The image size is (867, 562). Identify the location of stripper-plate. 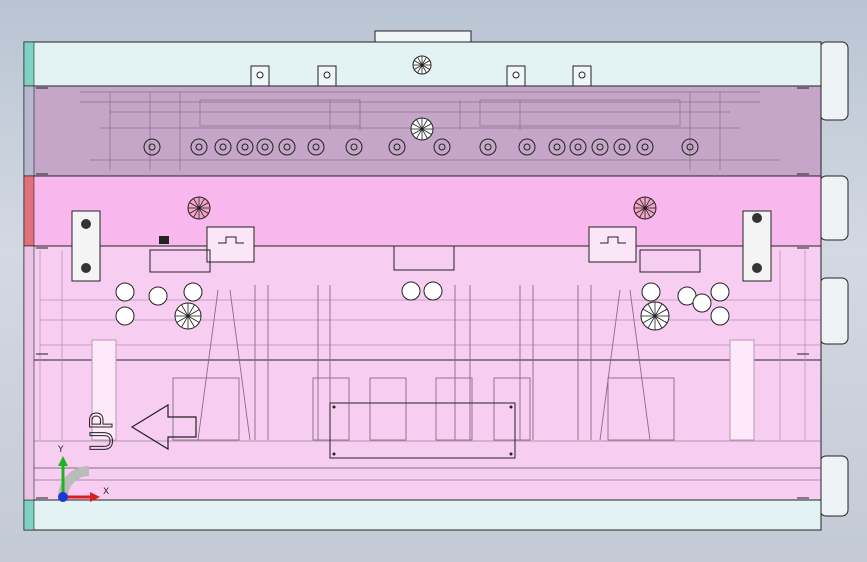
(422, 211).